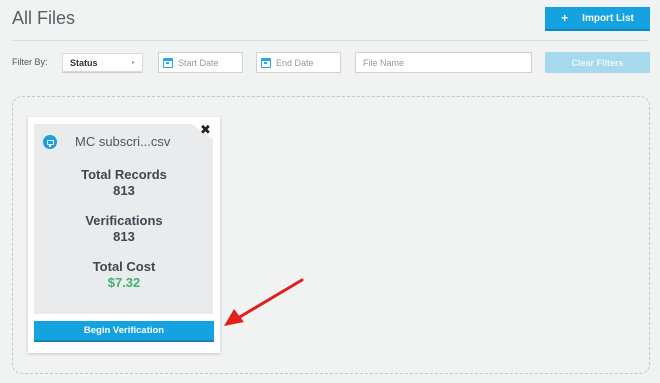 This screenshot has width=660, height=383. I want to click on page-title: All Files, so click(44, 18).